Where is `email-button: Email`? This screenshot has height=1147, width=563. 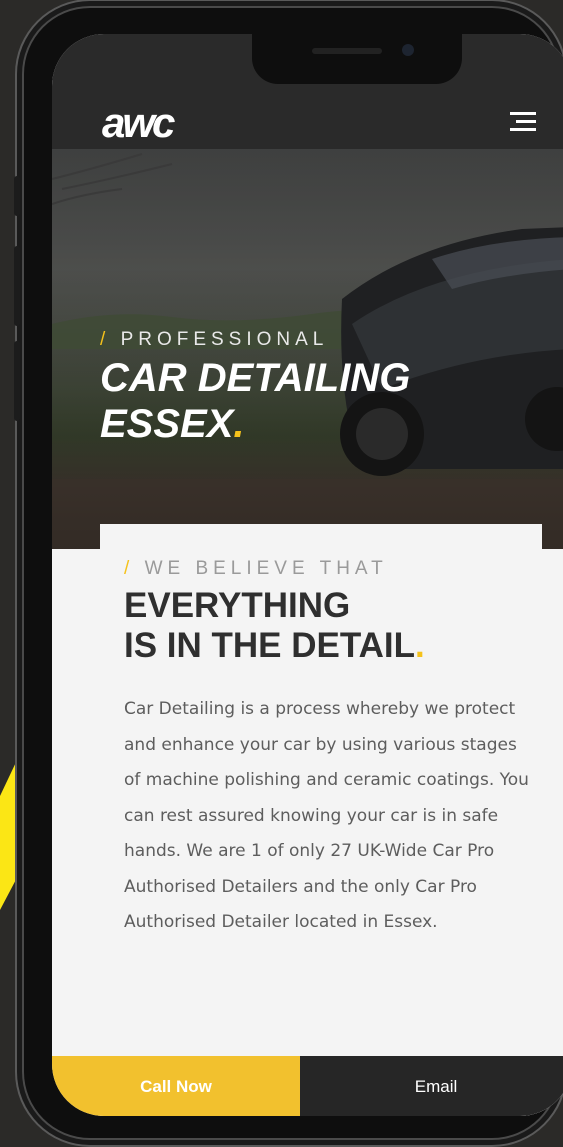 email-button: Email is located at coordinates (431, 1086).